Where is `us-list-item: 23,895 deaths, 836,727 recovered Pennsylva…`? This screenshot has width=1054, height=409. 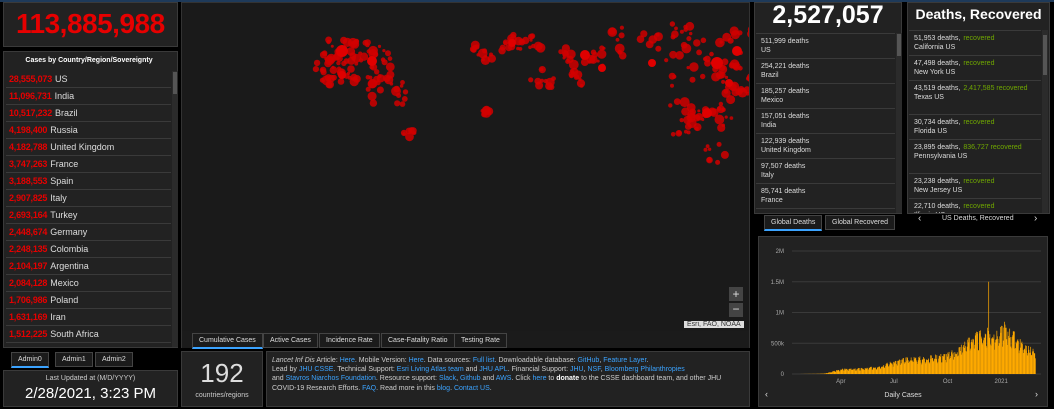
us-list-item: 23,895 deaths, 836,727 recovered Pennsylva… is located at coordinates (975, 157).